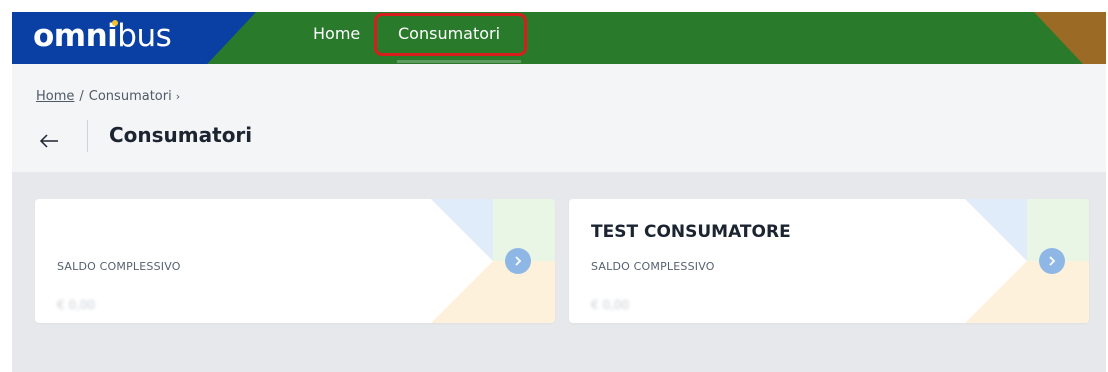  What do you see at coordinates (144, 36) in the screenshot?
I see `logo-text-regular: bus` at bounding box center [144, 36].